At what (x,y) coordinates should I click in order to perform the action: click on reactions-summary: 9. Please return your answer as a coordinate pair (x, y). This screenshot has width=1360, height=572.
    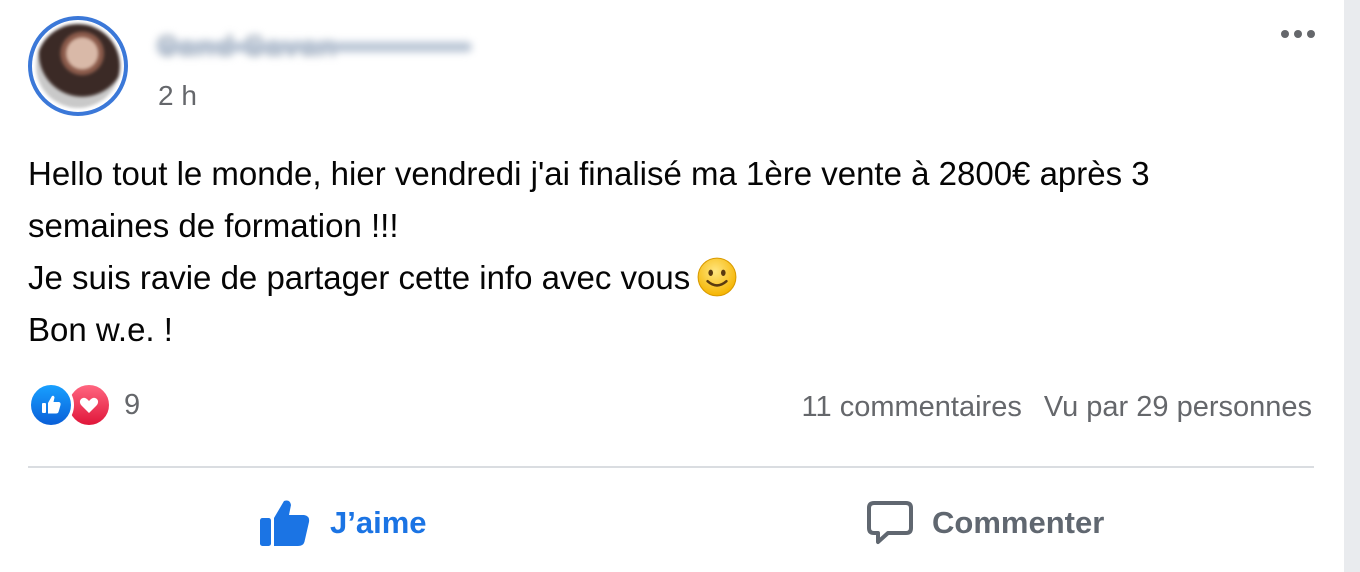
    Looking at the image, I should click on (84, 405).